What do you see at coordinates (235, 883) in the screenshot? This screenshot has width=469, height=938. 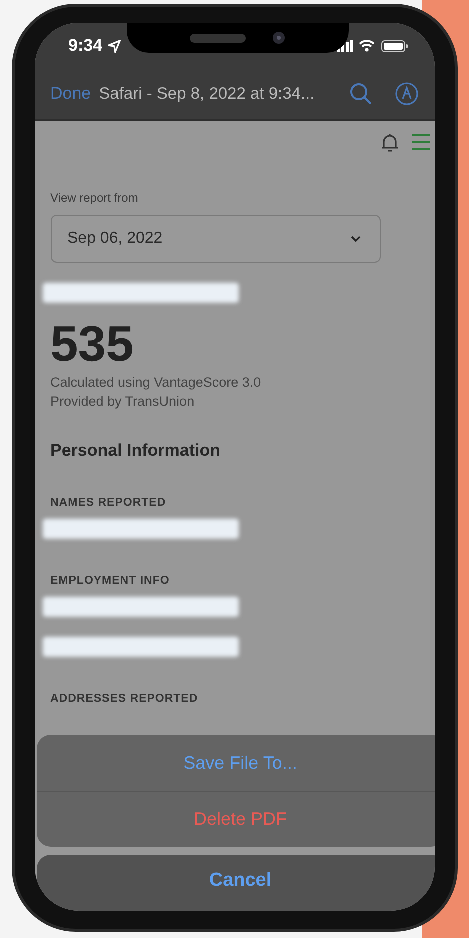 I see `cancel-button: Cancel` at bounding box center [235, 883].